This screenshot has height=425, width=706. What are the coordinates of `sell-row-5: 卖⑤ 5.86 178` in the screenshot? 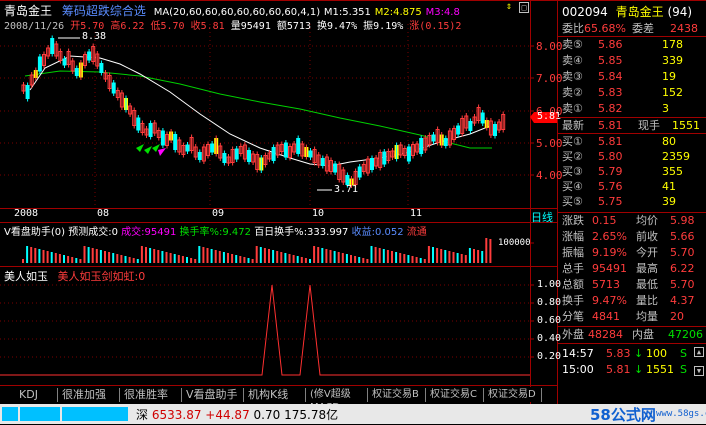 It's located at (622, 44).